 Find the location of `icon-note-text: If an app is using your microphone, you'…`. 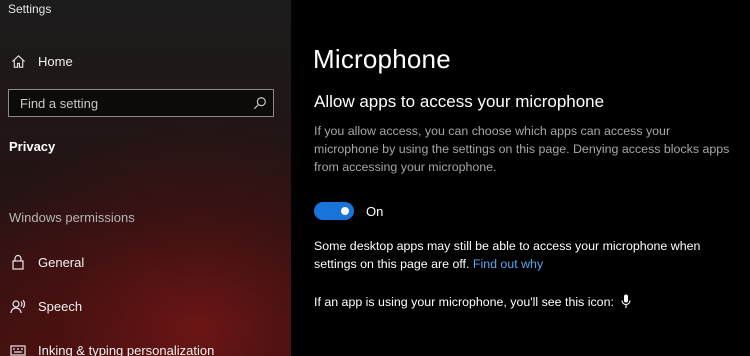

icon-note-text: If an app is using your microphone, you'… is located at coordinates (464, 301).